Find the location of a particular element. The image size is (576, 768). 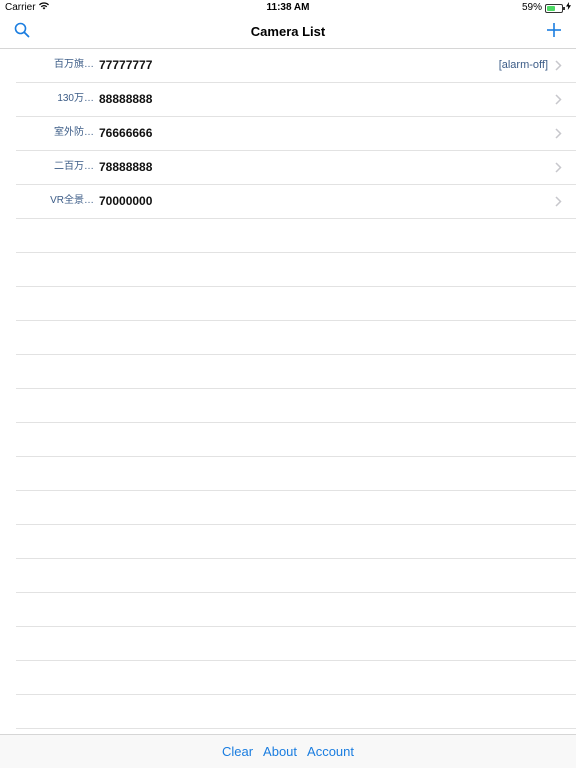

camera-row: VR全景… 70000000 is located at coordinates (296, 202).